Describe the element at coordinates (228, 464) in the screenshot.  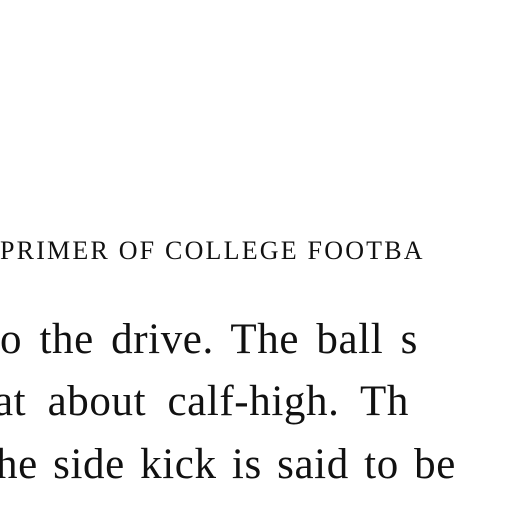
I see `body-text-line-3: he side kick is said to be` at that location.